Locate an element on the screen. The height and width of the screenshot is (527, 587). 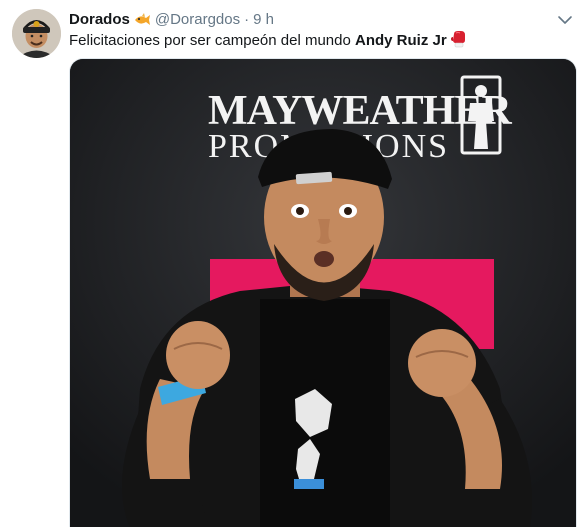
avatar is located at coordinates (36, 33).